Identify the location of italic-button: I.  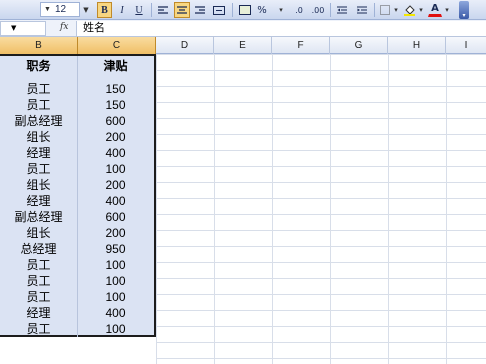
(122, 10).